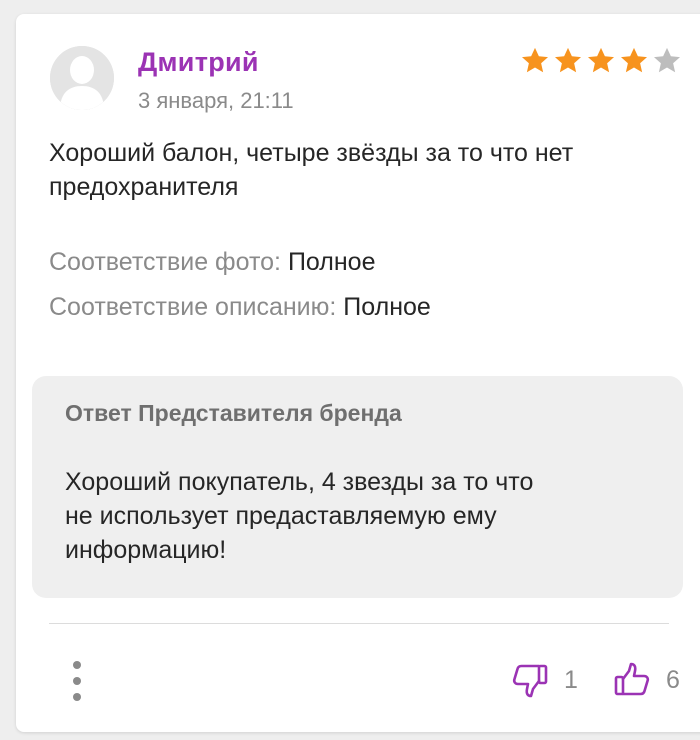 Image resolution: width=700 pixels, height=740 pixels. I want to click on divider, so click(359, 623).